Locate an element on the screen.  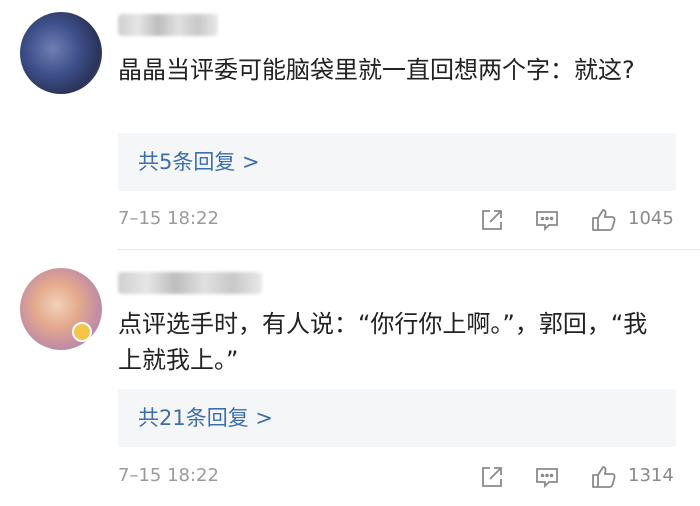
badge-dot is located at coordinates (82, 332).